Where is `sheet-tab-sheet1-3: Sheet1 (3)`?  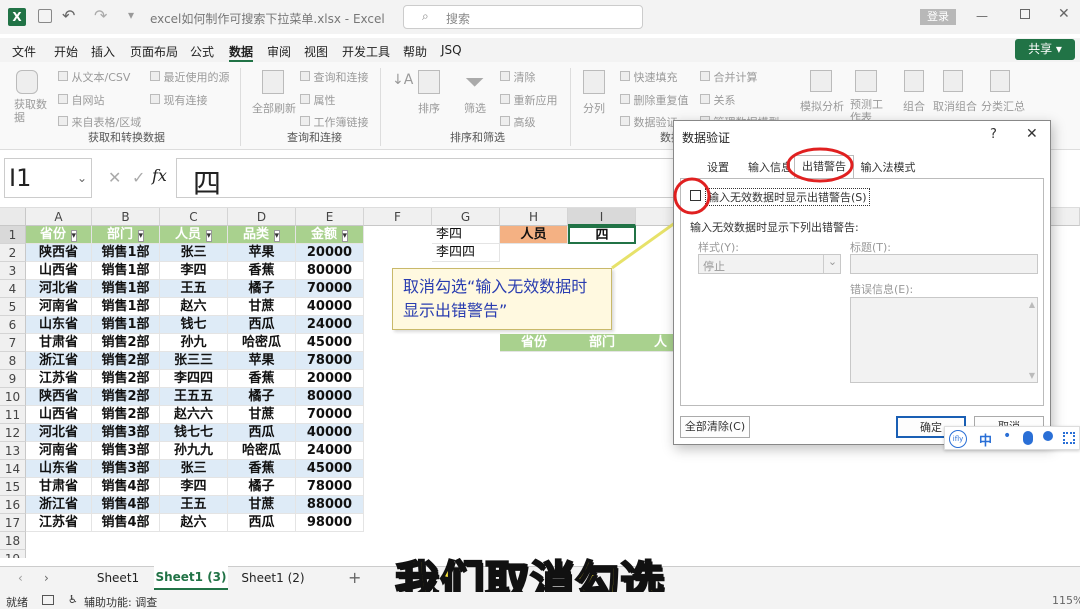 sheet-tab-sheet1-3: Sheet1 (3) is located at coordinates (191, 578).